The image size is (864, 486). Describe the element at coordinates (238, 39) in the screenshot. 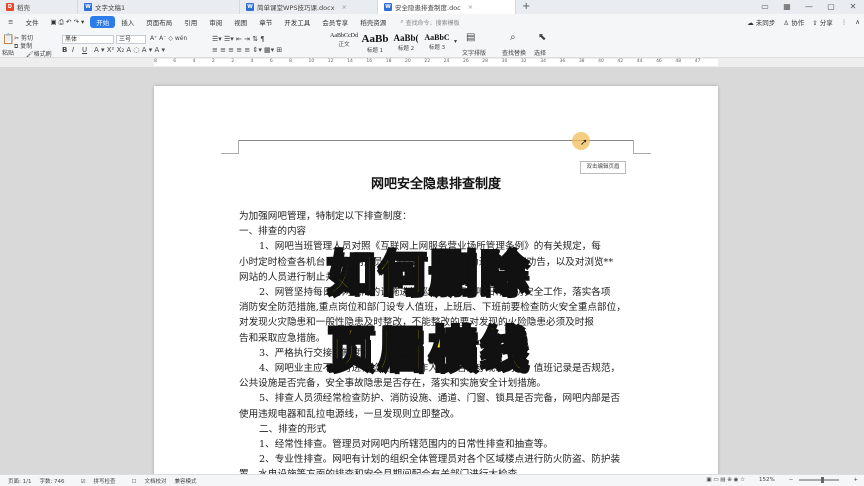

I see `list-icons: ☰▾ ☰▾ ⇤ ⇥ ⇅ ¶` at that location.